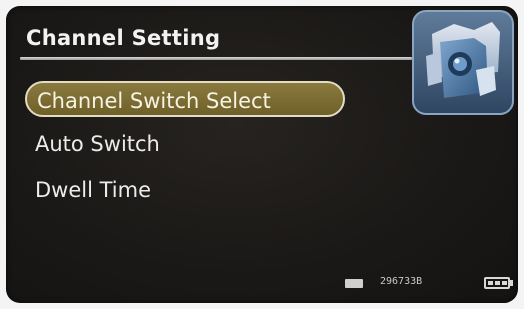  I want to click on page-title: Channel Setting, so click(123, 38).